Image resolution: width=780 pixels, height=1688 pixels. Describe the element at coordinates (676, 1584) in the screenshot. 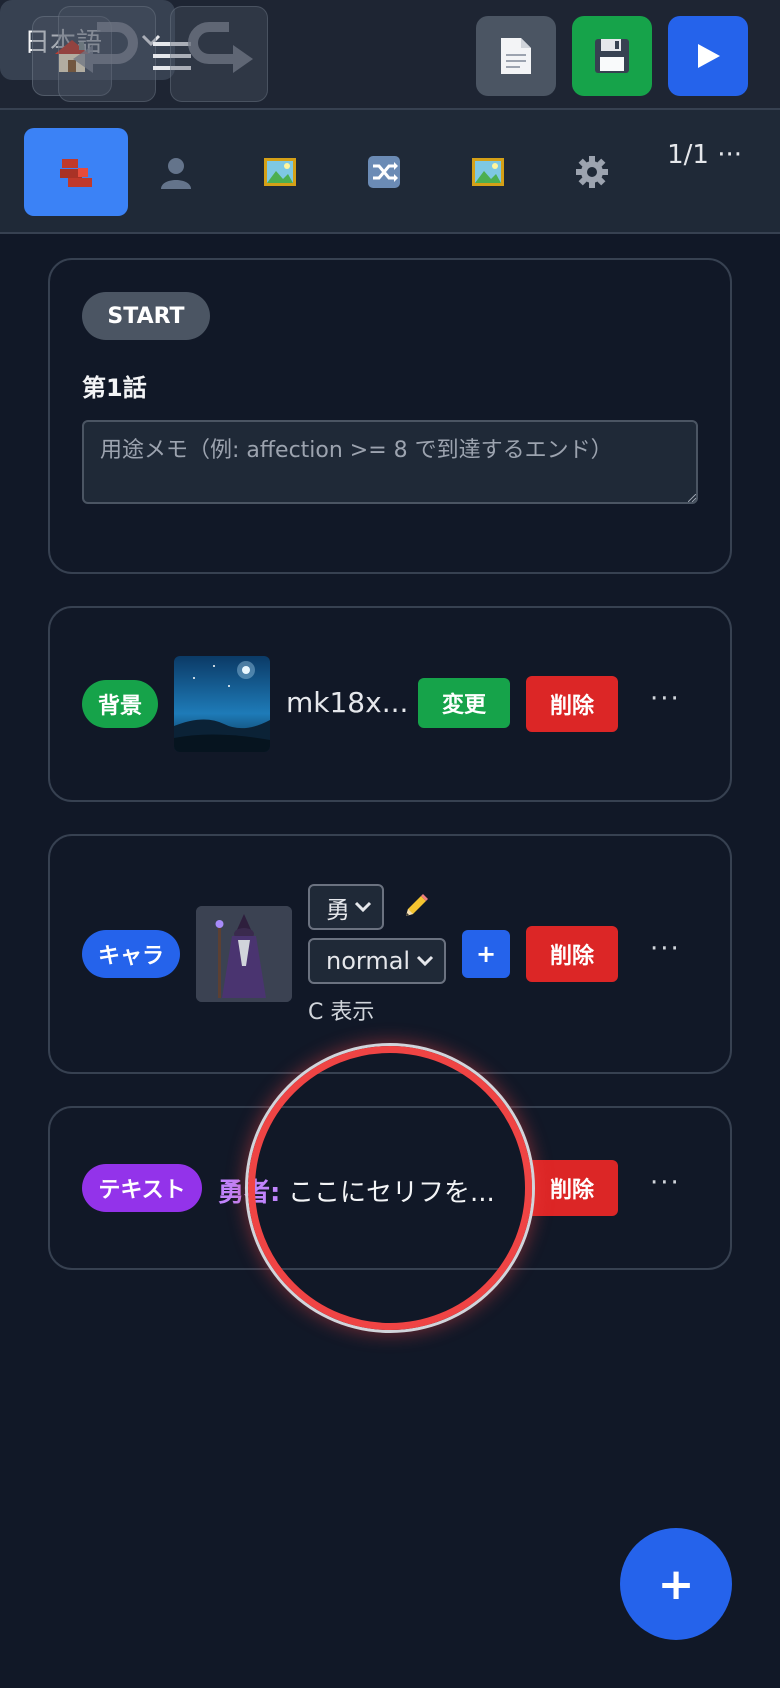

I see `add-block-button: +` at that location.